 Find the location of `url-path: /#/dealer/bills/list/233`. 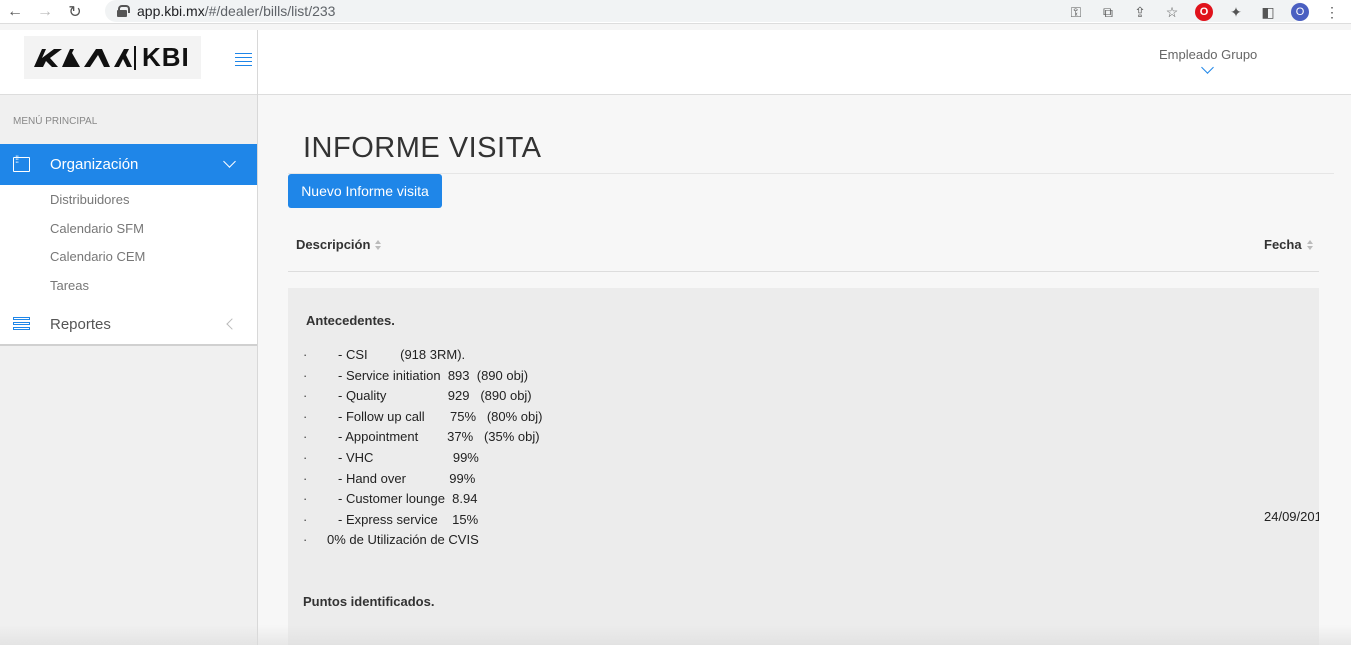

url-path: /#/dealer/bills/list/233 is located at coordinates (270, 11).